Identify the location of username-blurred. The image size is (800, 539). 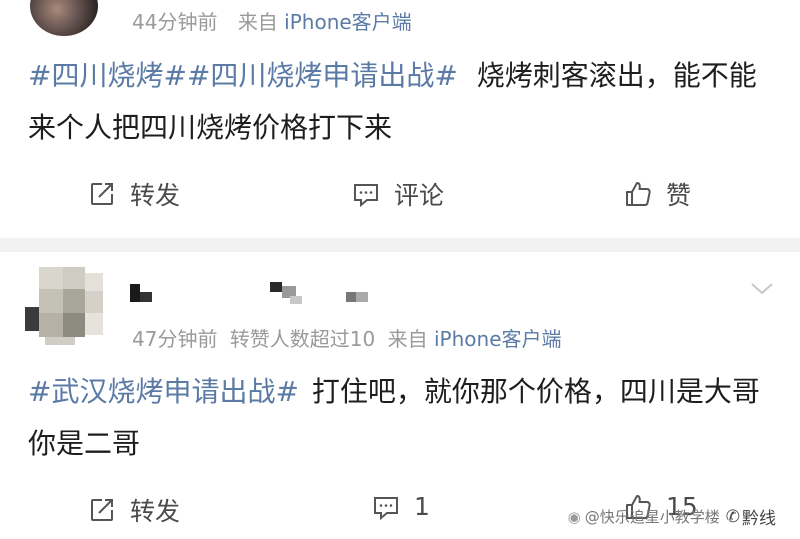
(280, 294).